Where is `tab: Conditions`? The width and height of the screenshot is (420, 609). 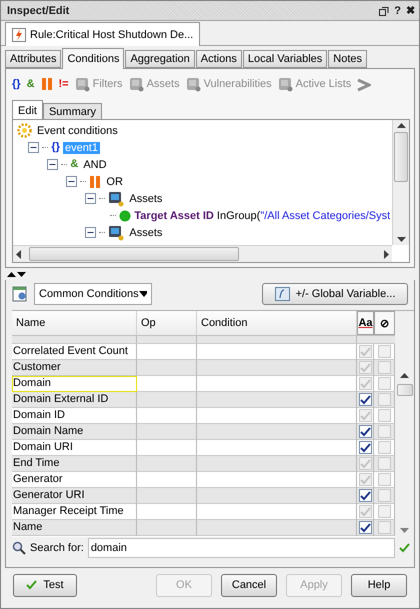 tab: Conditions is located at coordinates (93, 58).